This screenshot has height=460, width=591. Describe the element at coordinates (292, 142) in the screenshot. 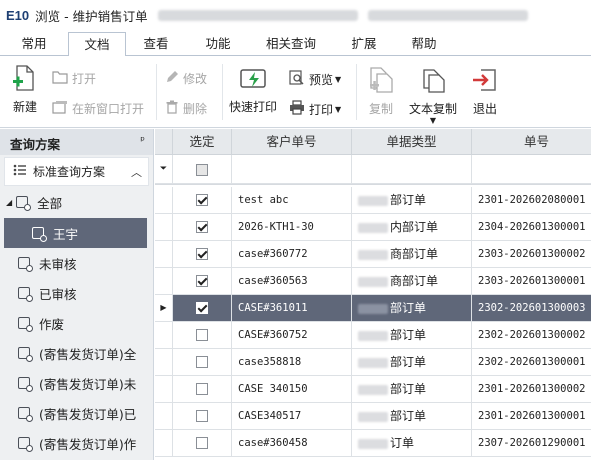

I see `column-header-customer-no: 客户单号` at that location.